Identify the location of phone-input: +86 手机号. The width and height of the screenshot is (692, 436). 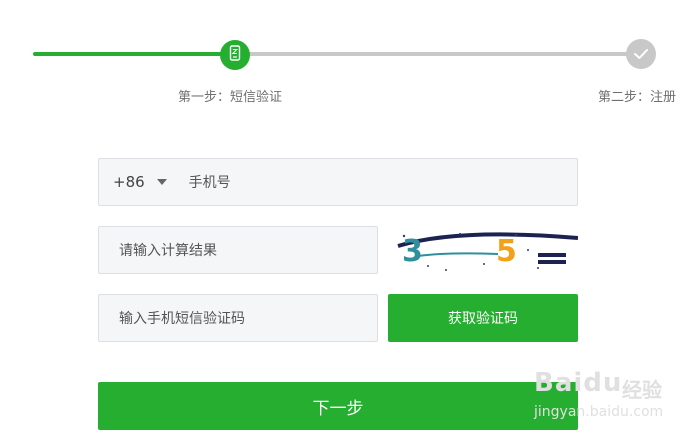
(338, 182).